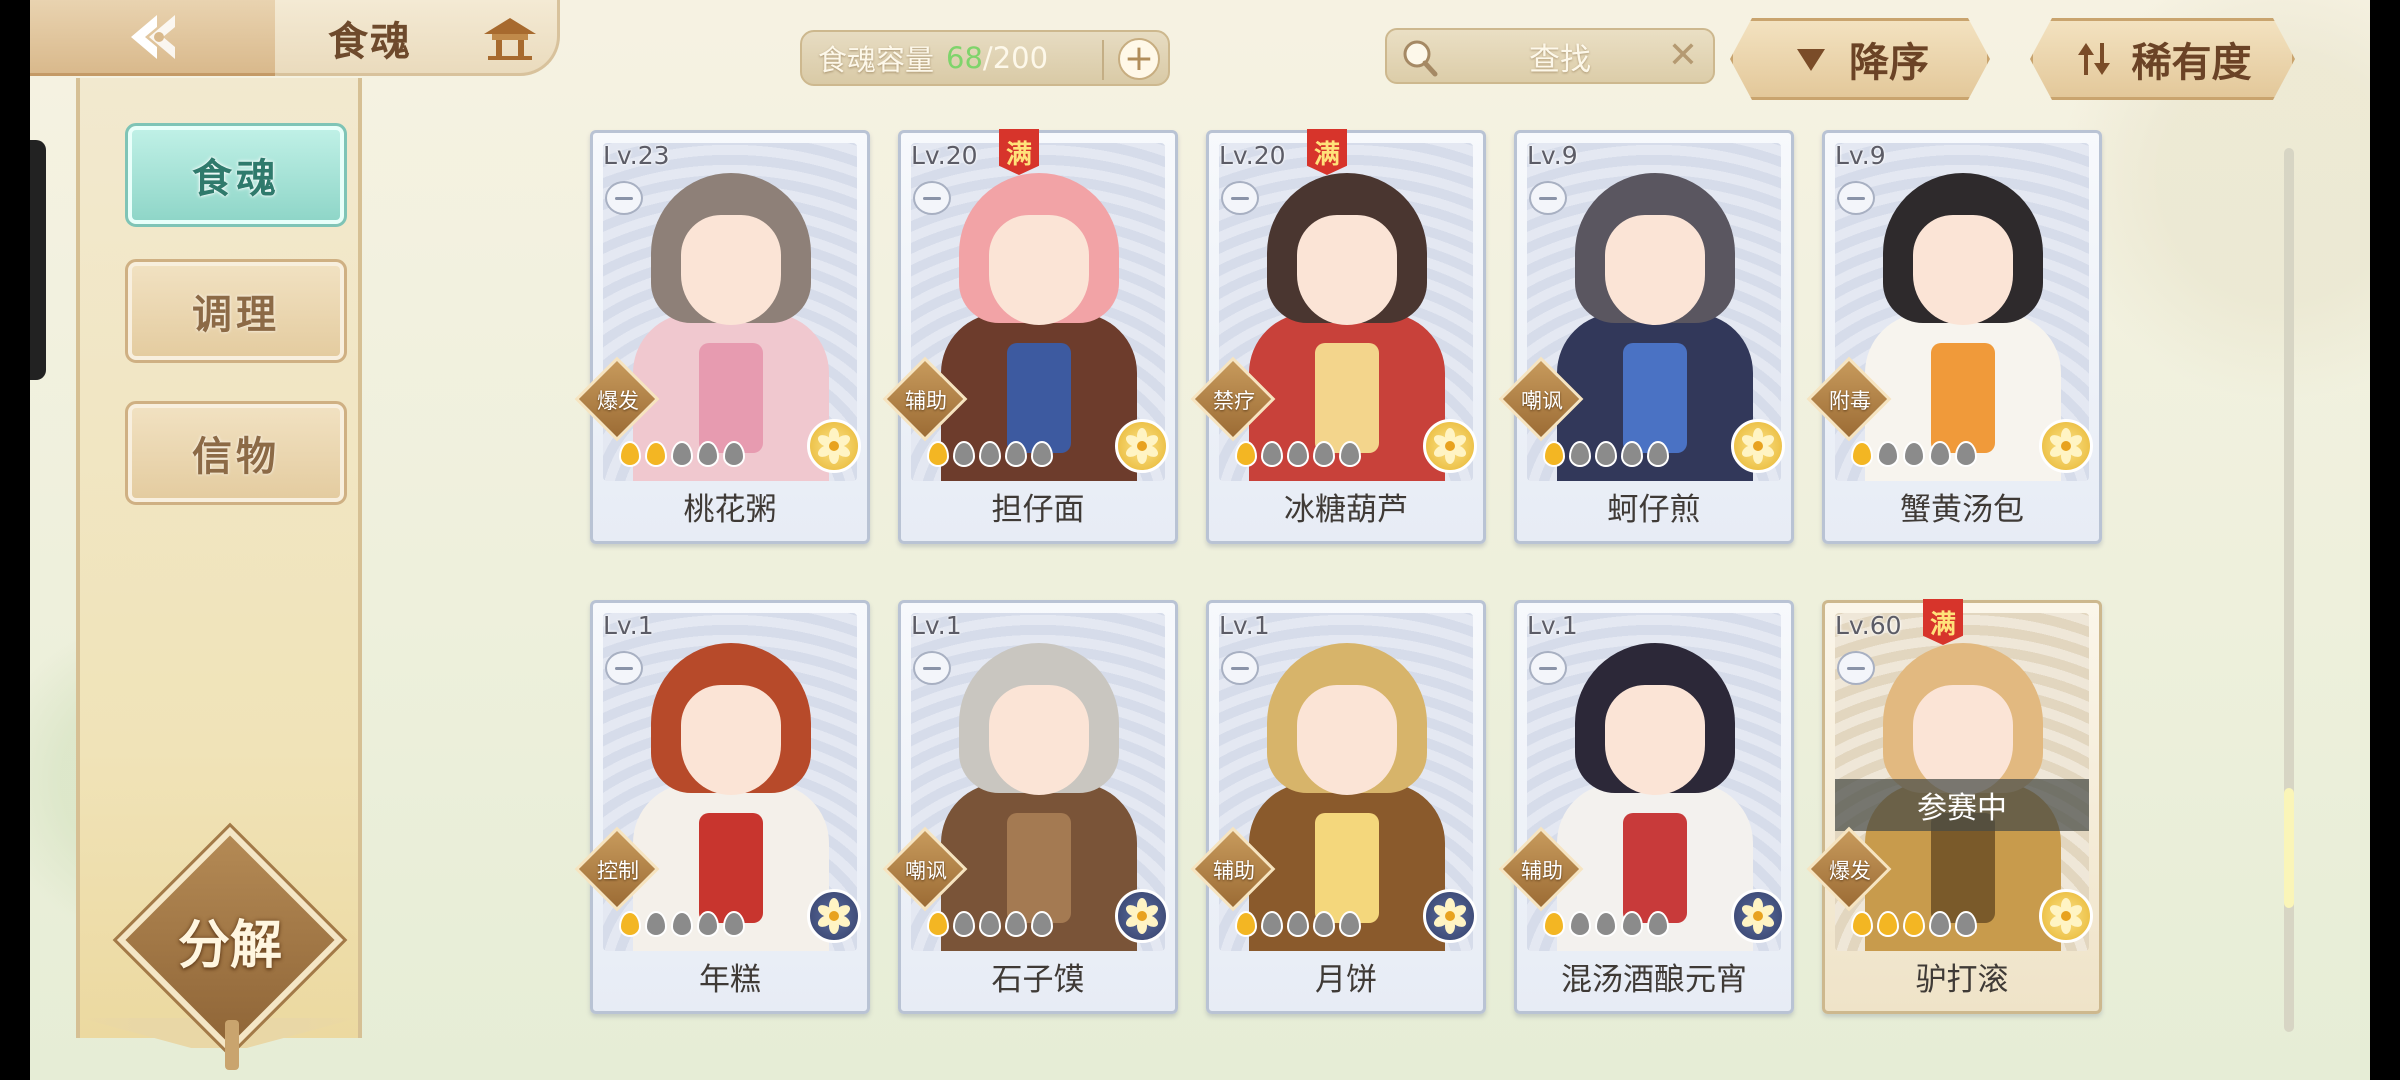 The image size is (2400, 1080). What do you see at coordinates (926, 401) in the screenshot?
I see `role-label: 辅助` at bounding box center [926, 401].